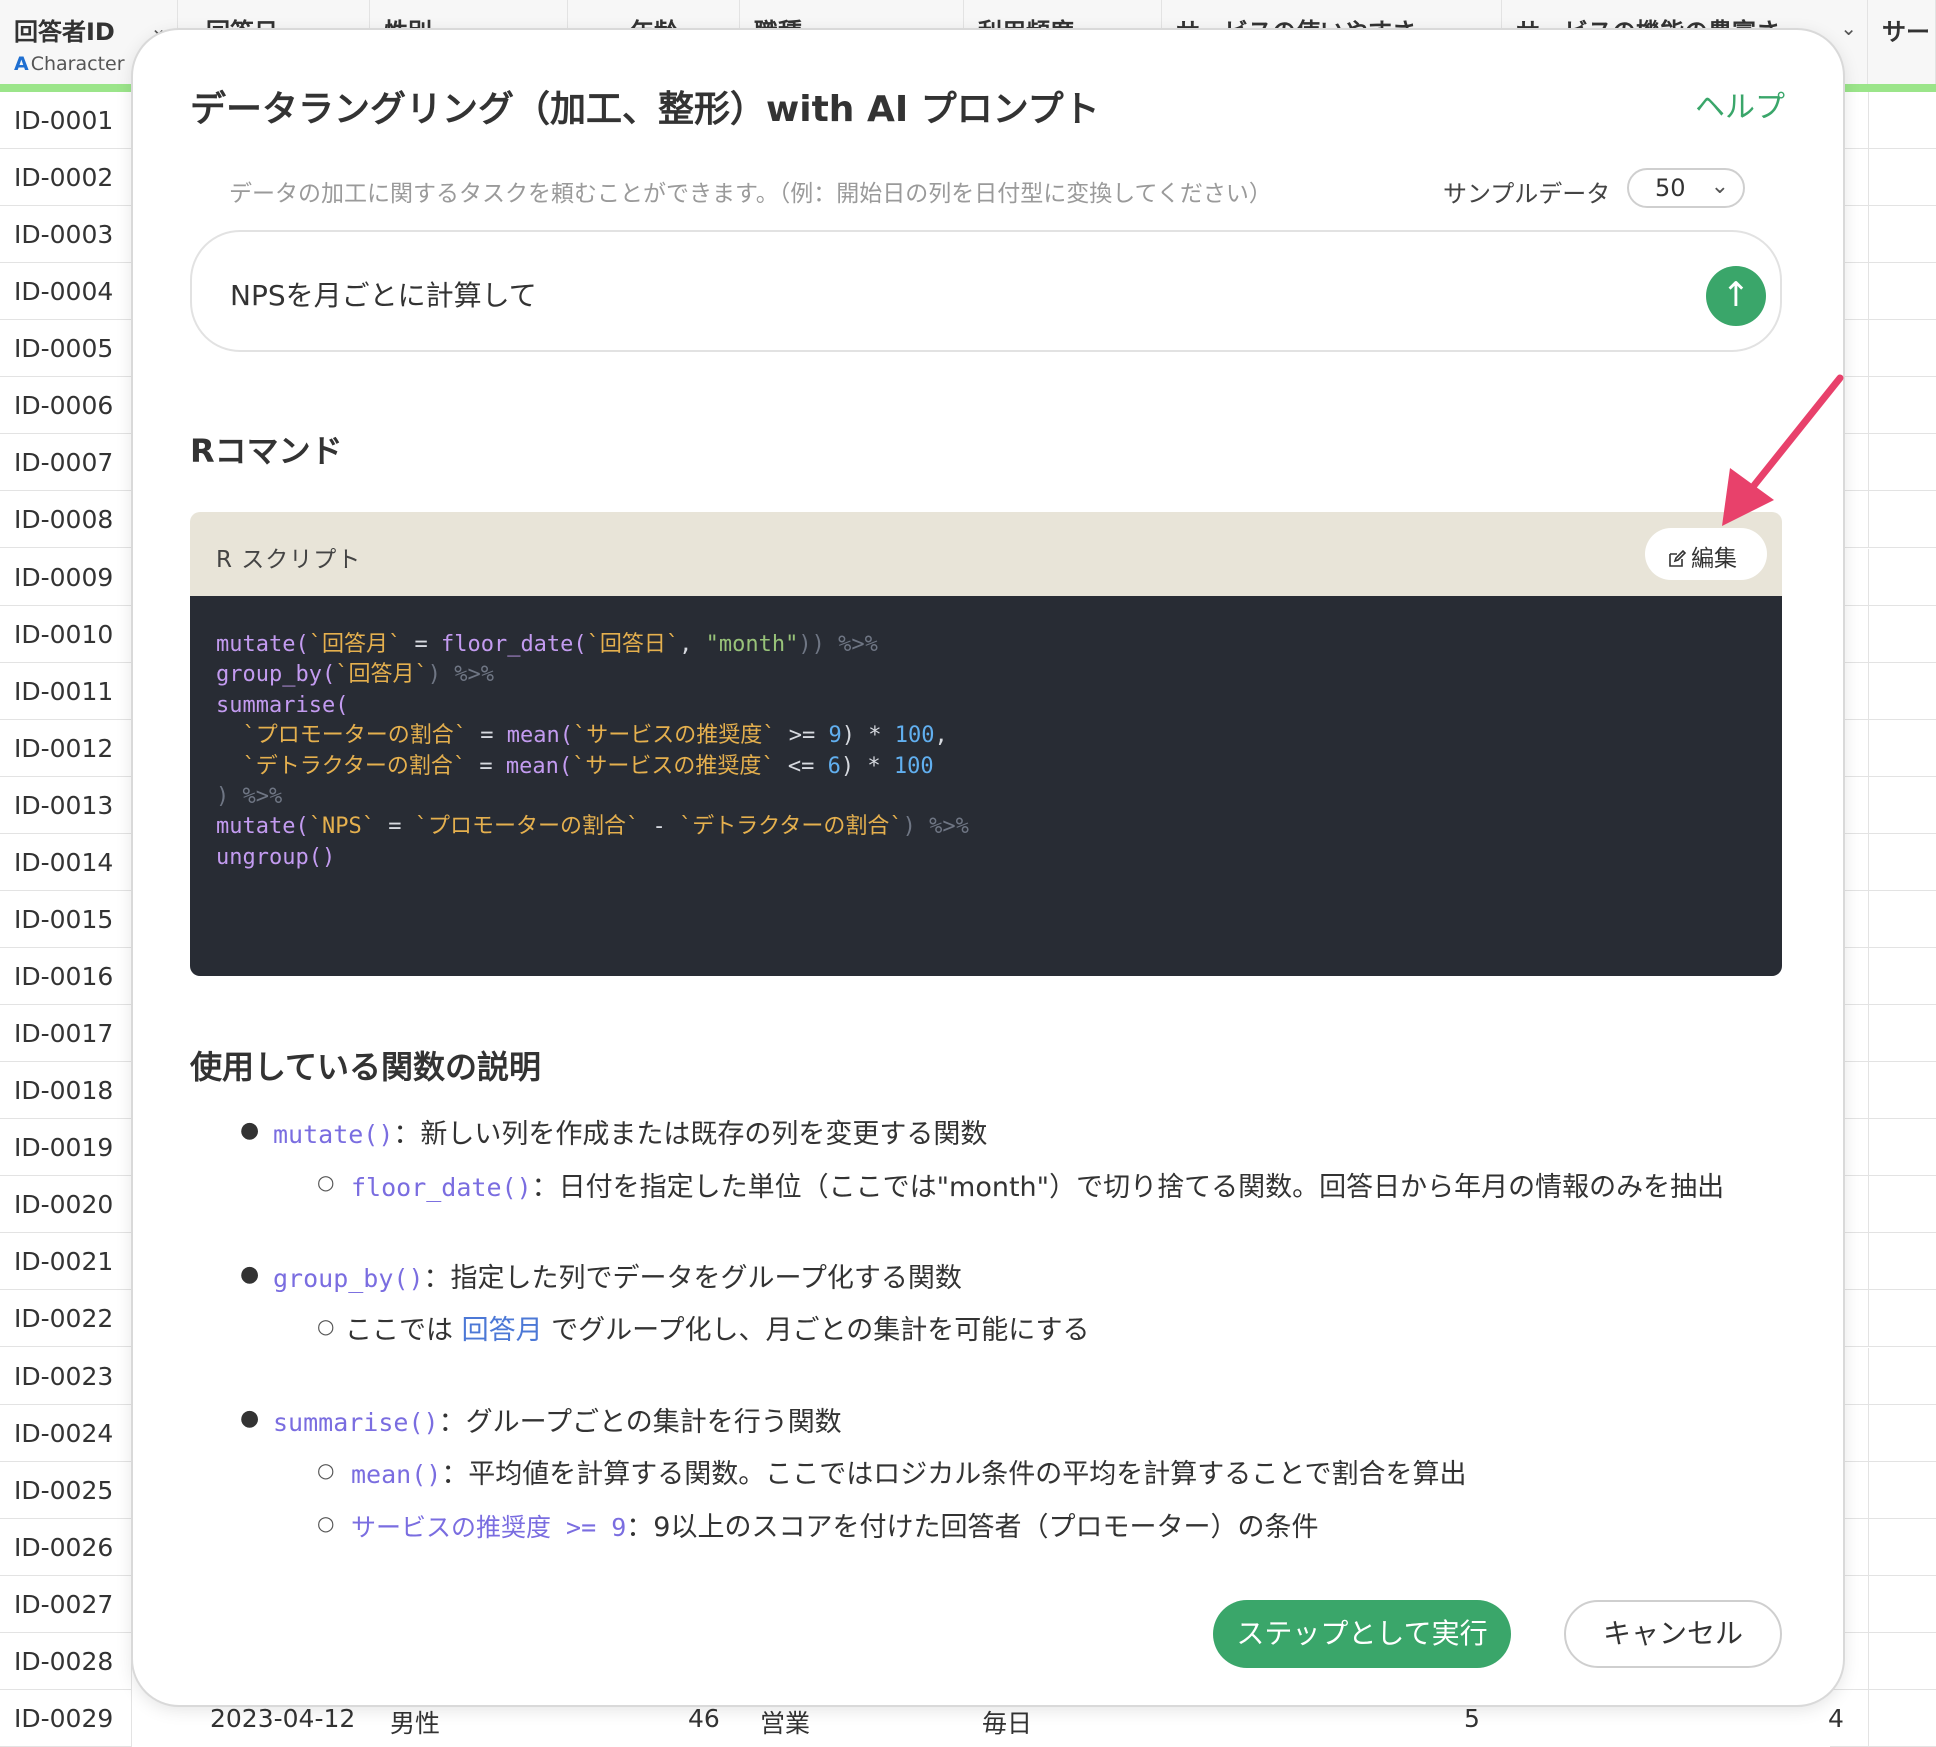 This screenshot has width=1936, height=1747. I want to click on row-id-cell: ID-0003, so click(66, 235).